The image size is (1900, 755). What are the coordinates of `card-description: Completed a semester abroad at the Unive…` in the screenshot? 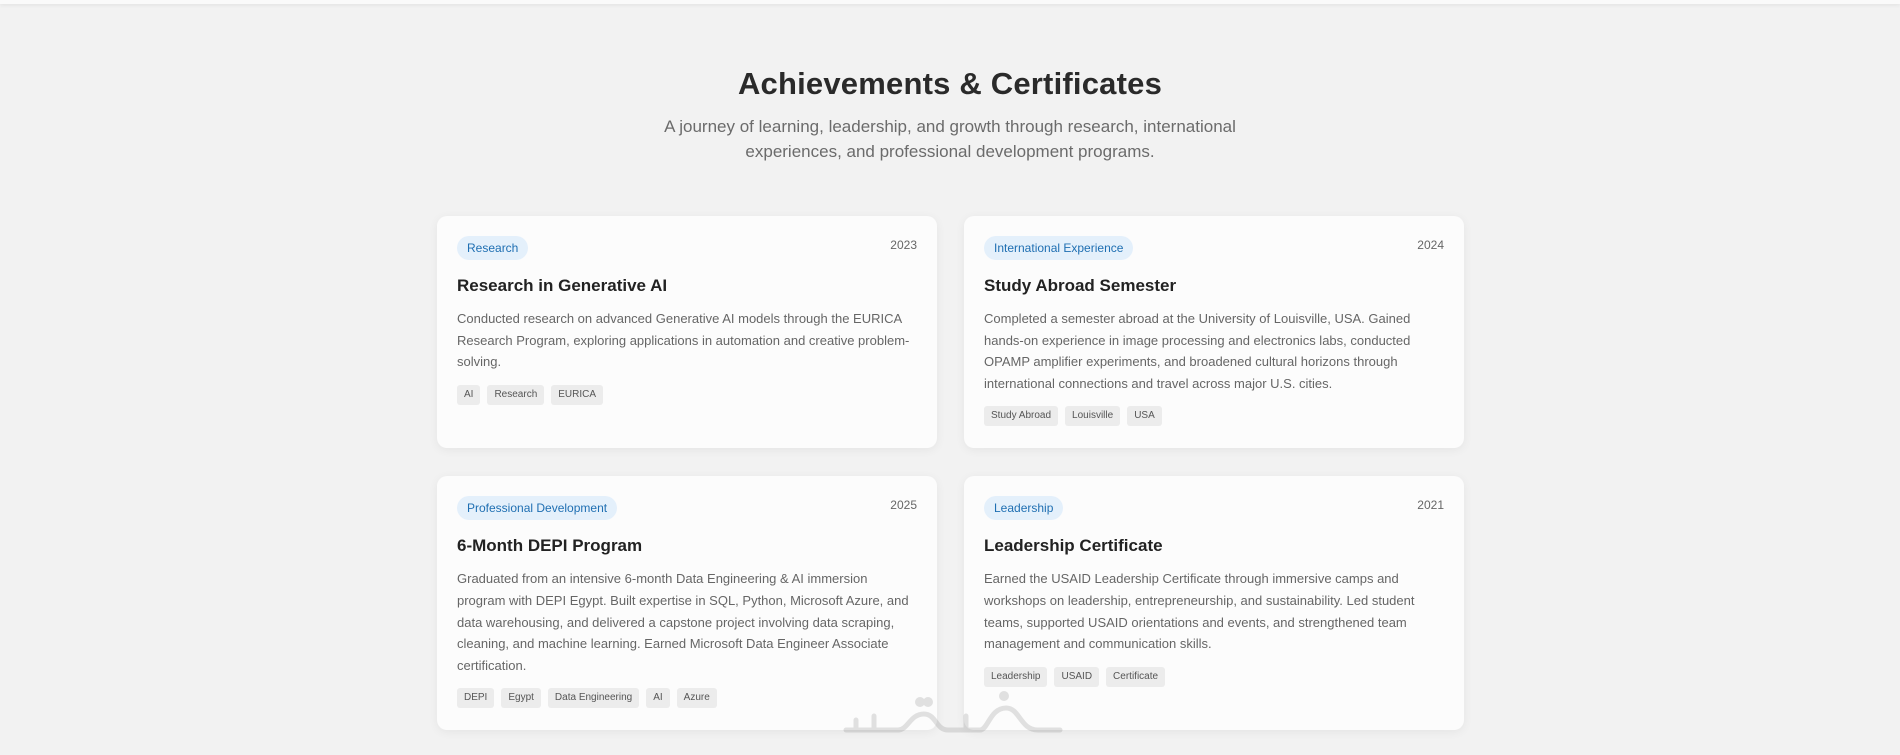 It's located at (1197, 351).